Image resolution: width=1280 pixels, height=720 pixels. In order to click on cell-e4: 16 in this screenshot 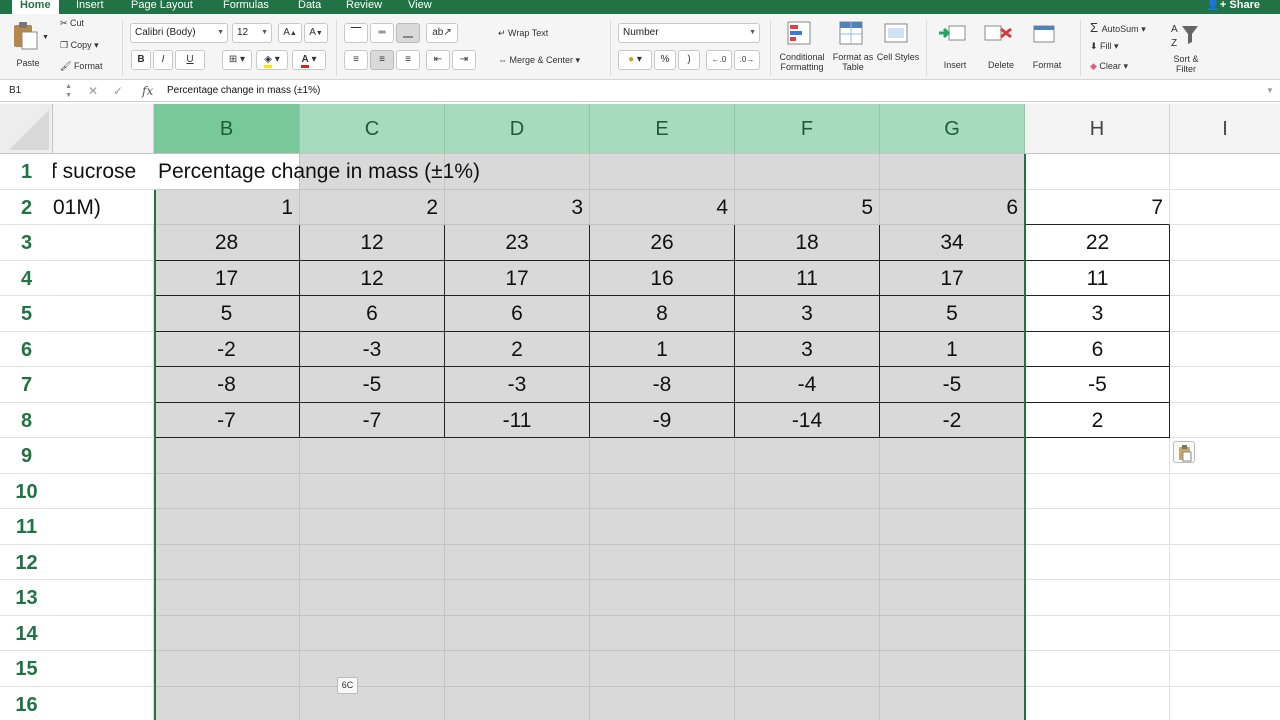, I will do `click(662, 278)`.